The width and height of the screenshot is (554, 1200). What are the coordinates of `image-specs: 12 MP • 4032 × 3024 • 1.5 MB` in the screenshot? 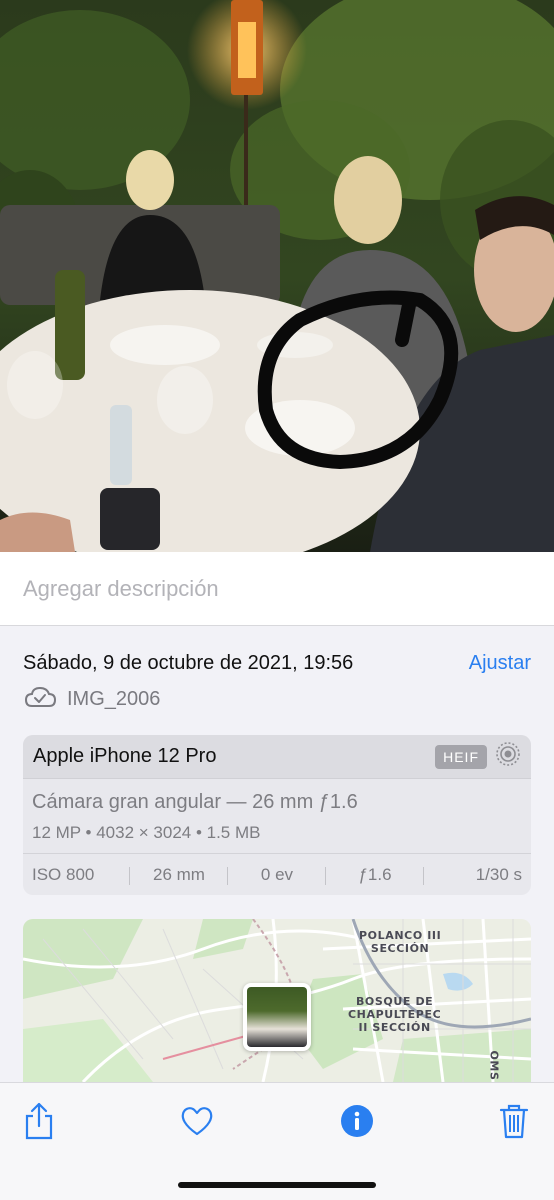 It's located at (146, 832).